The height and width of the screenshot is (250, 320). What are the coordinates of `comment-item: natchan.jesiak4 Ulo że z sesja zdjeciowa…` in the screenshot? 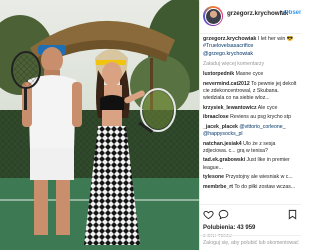 It's located at (250, 148).